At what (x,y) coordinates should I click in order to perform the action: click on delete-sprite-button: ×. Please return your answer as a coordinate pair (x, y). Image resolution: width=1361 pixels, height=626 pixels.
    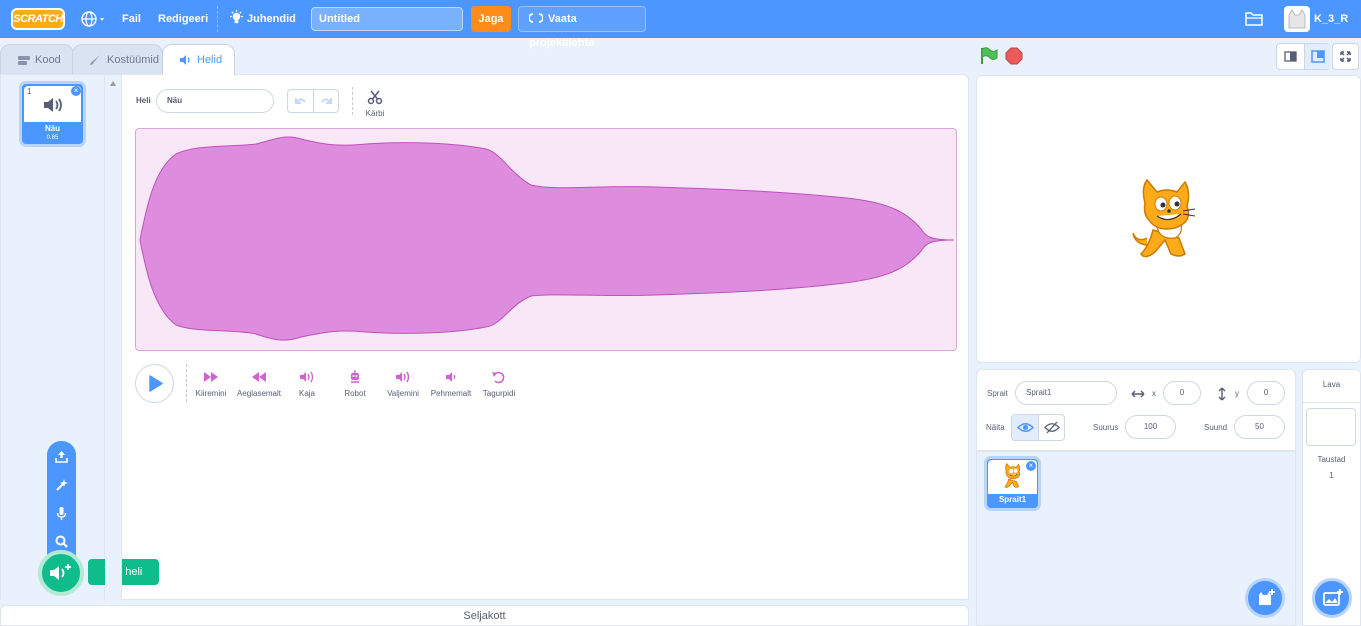
    Looking at the image, I should click on (1031, 466).